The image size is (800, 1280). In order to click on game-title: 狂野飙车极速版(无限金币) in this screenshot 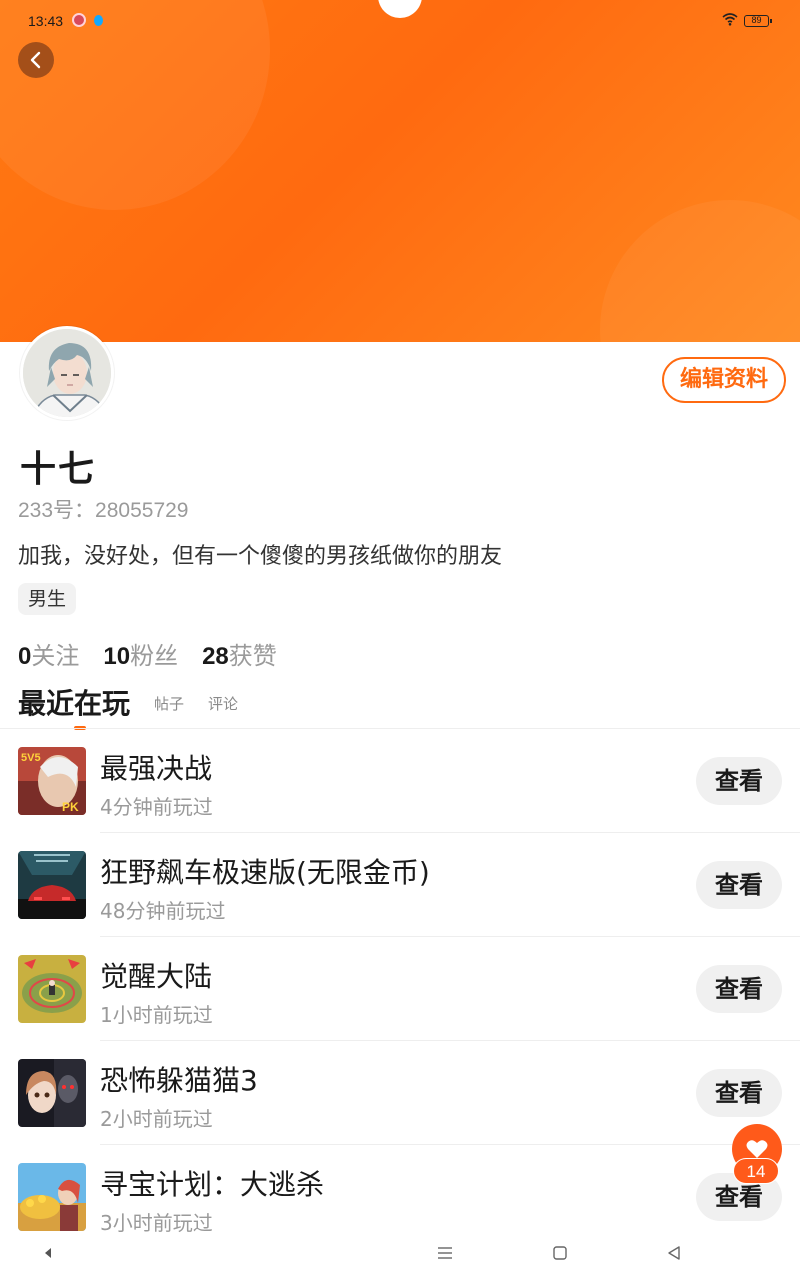, I will do `click(265, 872)`.